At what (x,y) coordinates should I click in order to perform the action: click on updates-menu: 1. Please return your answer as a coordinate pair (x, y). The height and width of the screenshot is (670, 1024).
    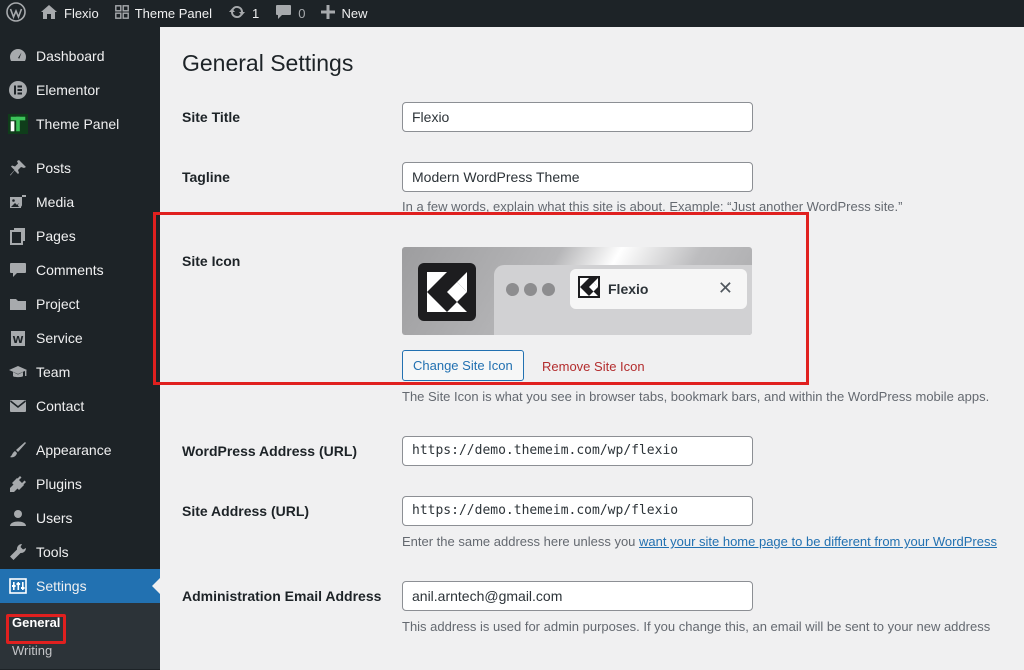
    Looking at the image, I should click on (243, 13).